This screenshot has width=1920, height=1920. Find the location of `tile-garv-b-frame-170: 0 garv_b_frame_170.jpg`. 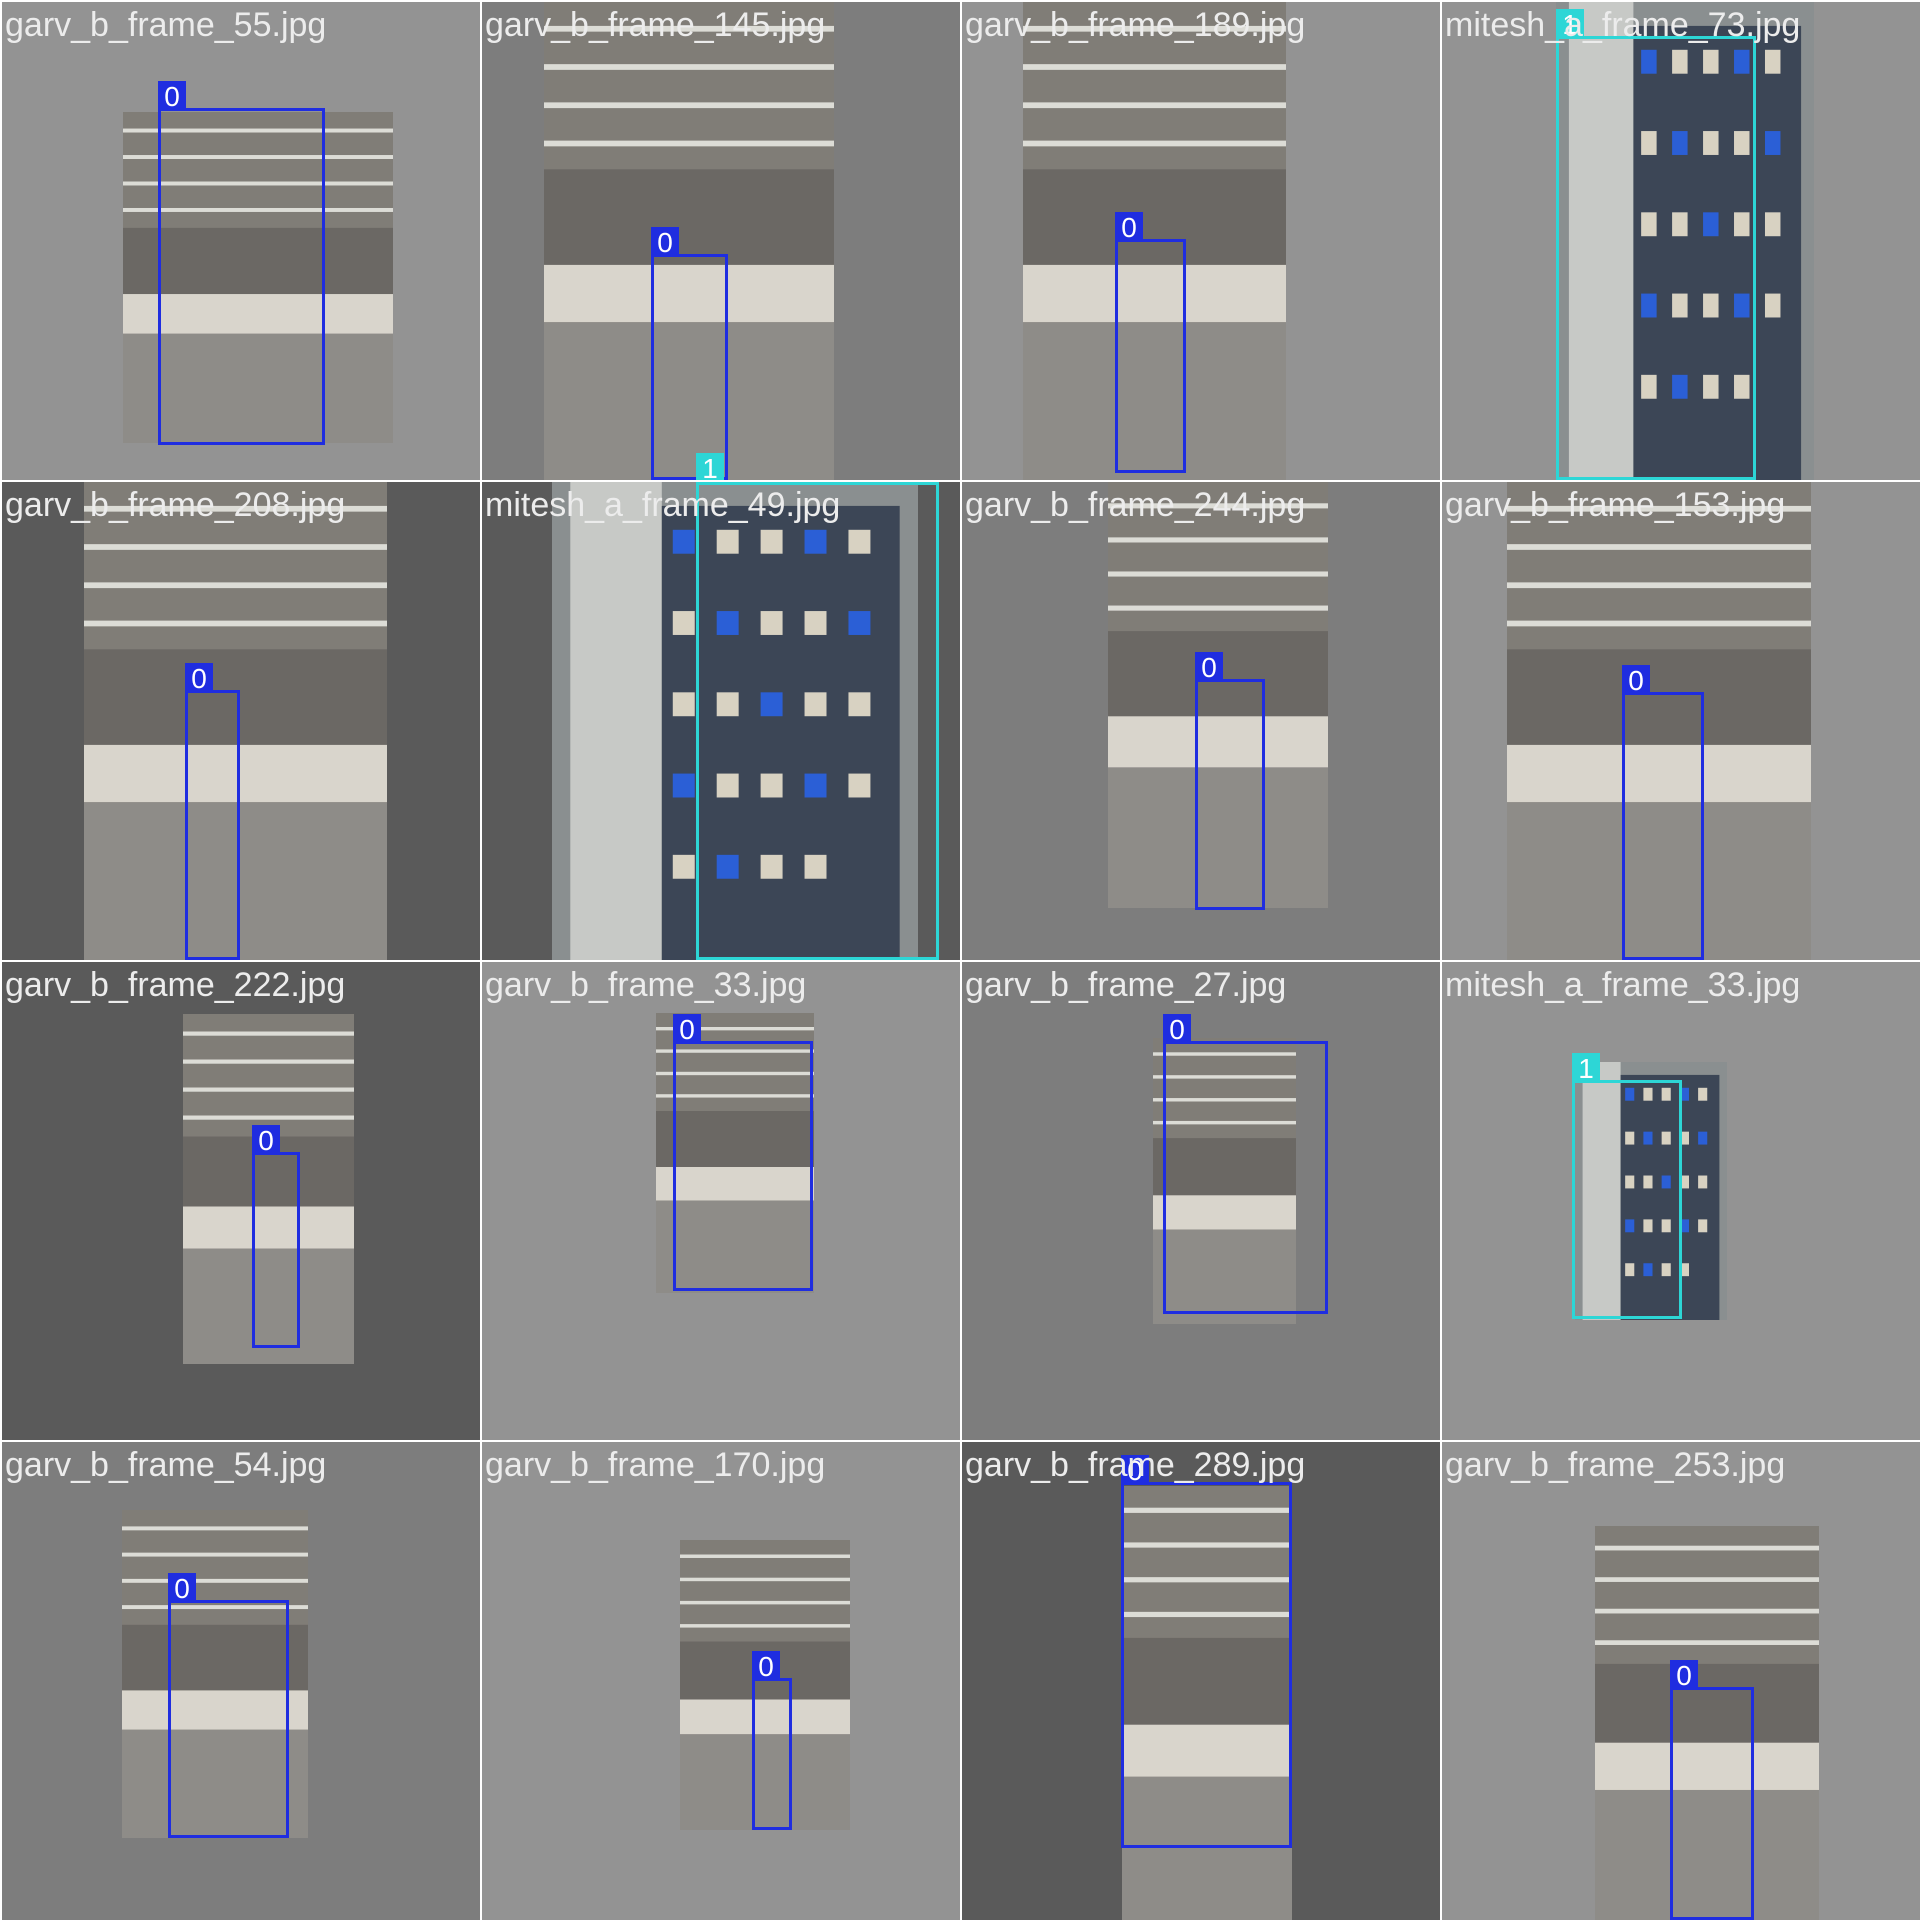

tile-garv-b-frame-170: 0 garv_b_frame_170.jpg is located at coordinates (721, 1681).